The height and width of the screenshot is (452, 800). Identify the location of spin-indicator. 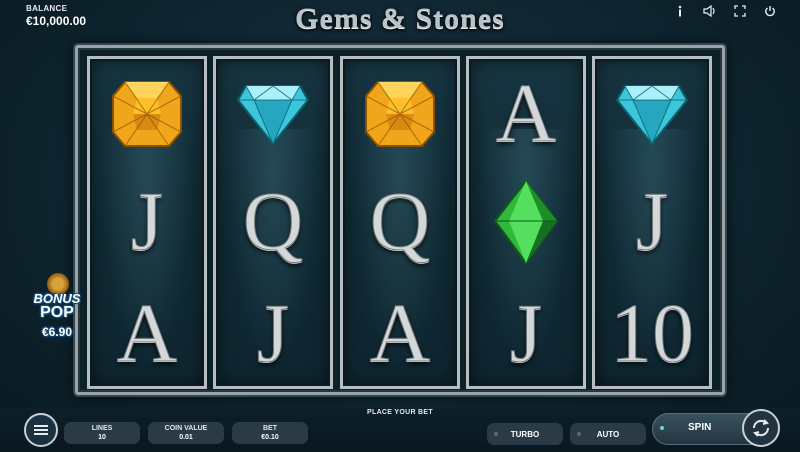
(662, 428).